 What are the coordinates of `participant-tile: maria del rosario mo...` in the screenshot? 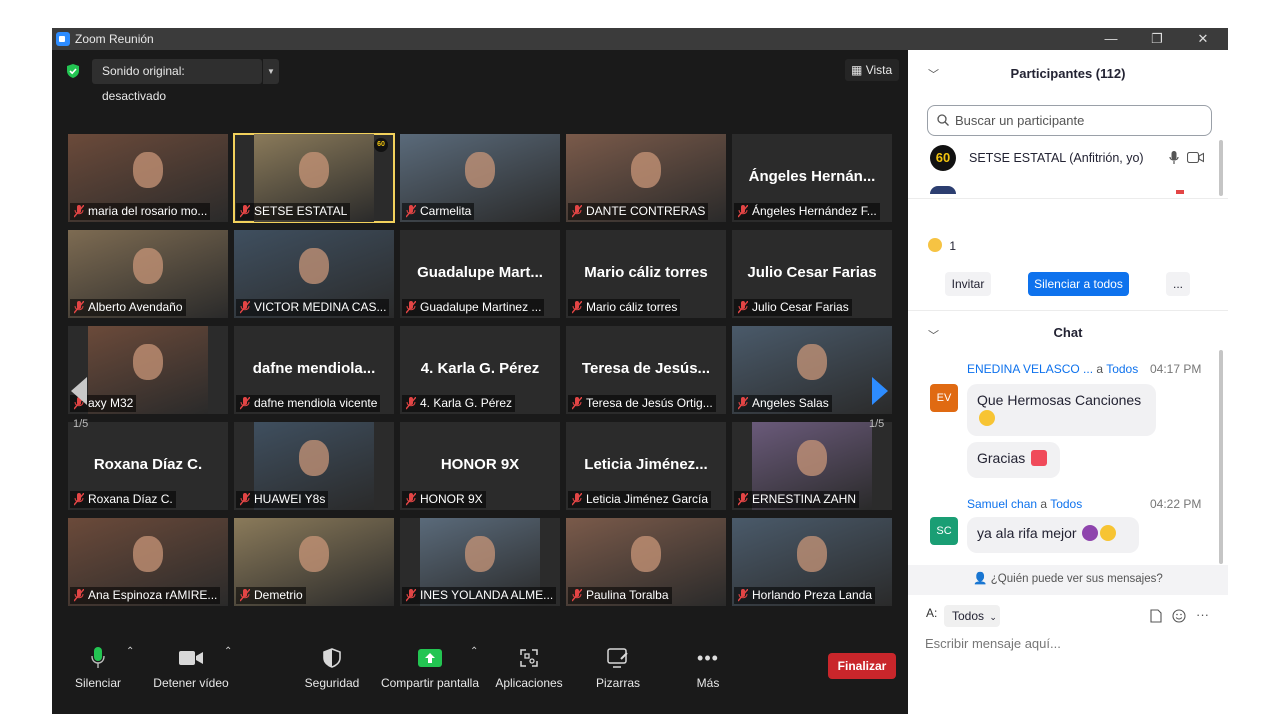 It's located at (148, 178).